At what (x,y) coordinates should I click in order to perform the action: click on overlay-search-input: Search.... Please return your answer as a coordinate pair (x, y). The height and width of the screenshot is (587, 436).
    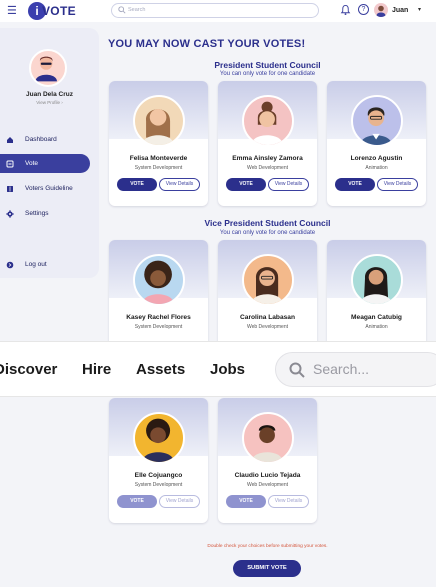
    Looking at the image, I should click on (355, 369).